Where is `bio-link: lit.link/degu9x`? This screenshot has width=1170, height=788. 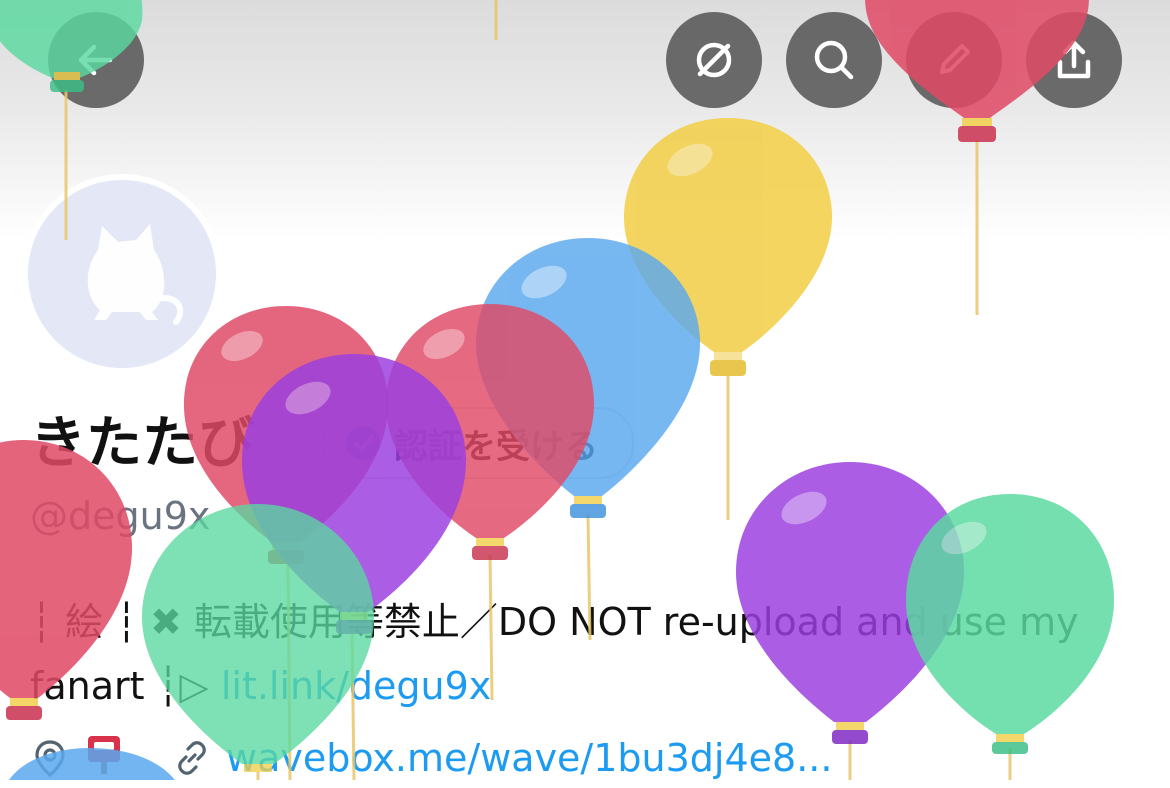
bio-link: lit.link/degu9x is located at coordinates (356, 686).